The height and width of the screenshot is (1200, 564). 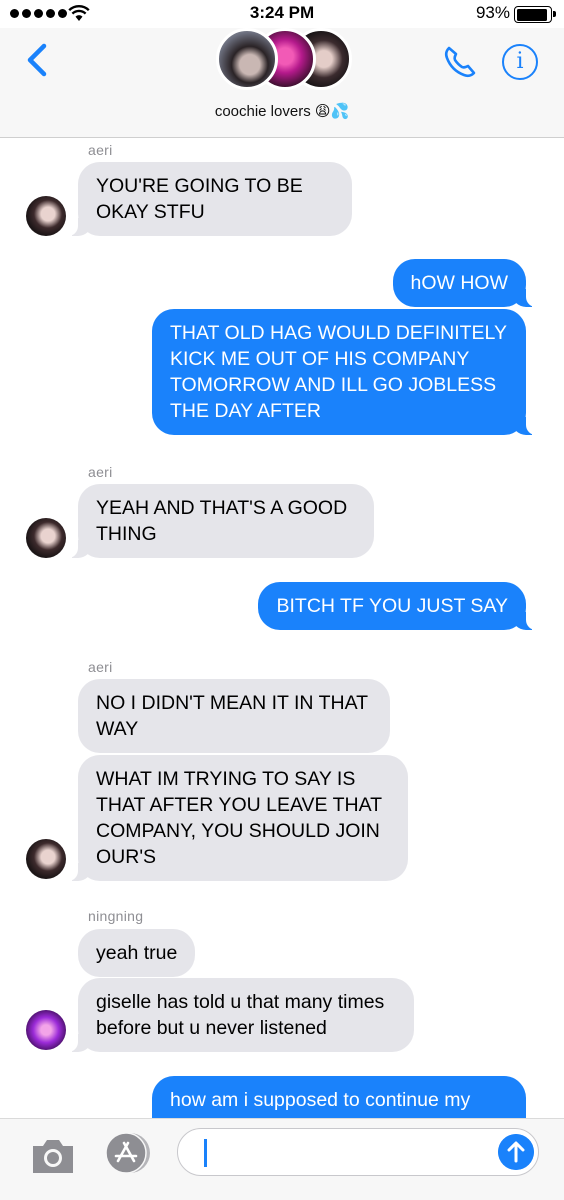 I want to click on phone-icon, so click(x=460, y=62).